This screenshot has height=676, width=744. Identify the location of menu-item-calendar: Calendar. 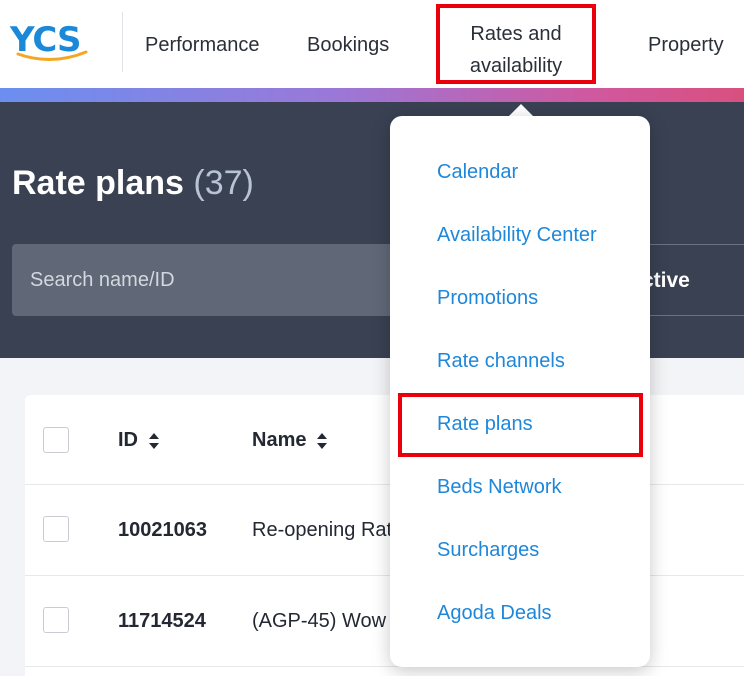
(477, 172).